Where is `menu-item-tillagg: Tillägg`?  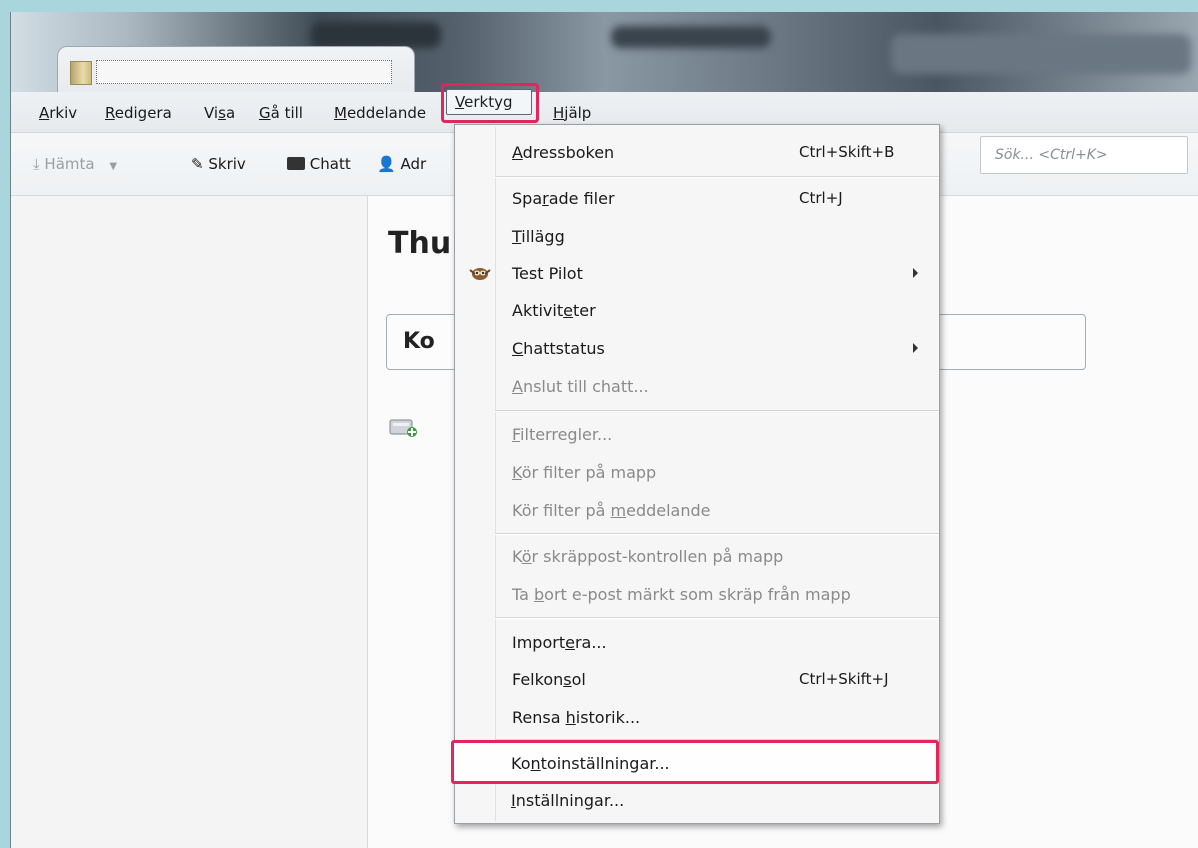
menu-item-tillagg: Tillägg is located at coordinates (697, 237).